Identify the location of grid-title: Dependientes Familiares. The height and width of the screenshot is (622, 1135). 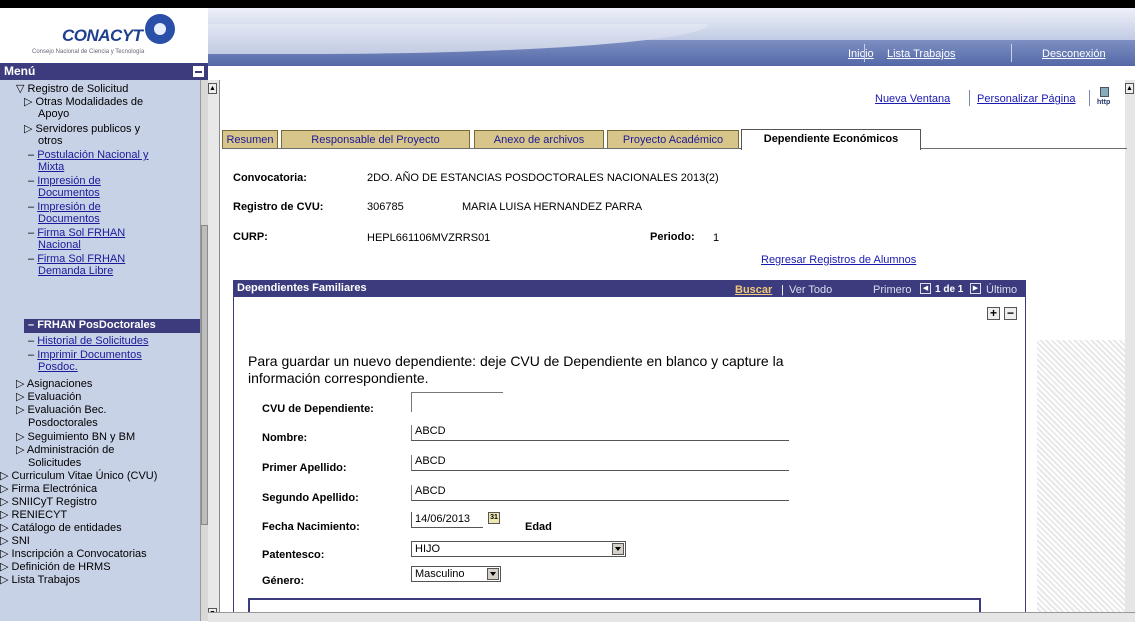
(302, 288).